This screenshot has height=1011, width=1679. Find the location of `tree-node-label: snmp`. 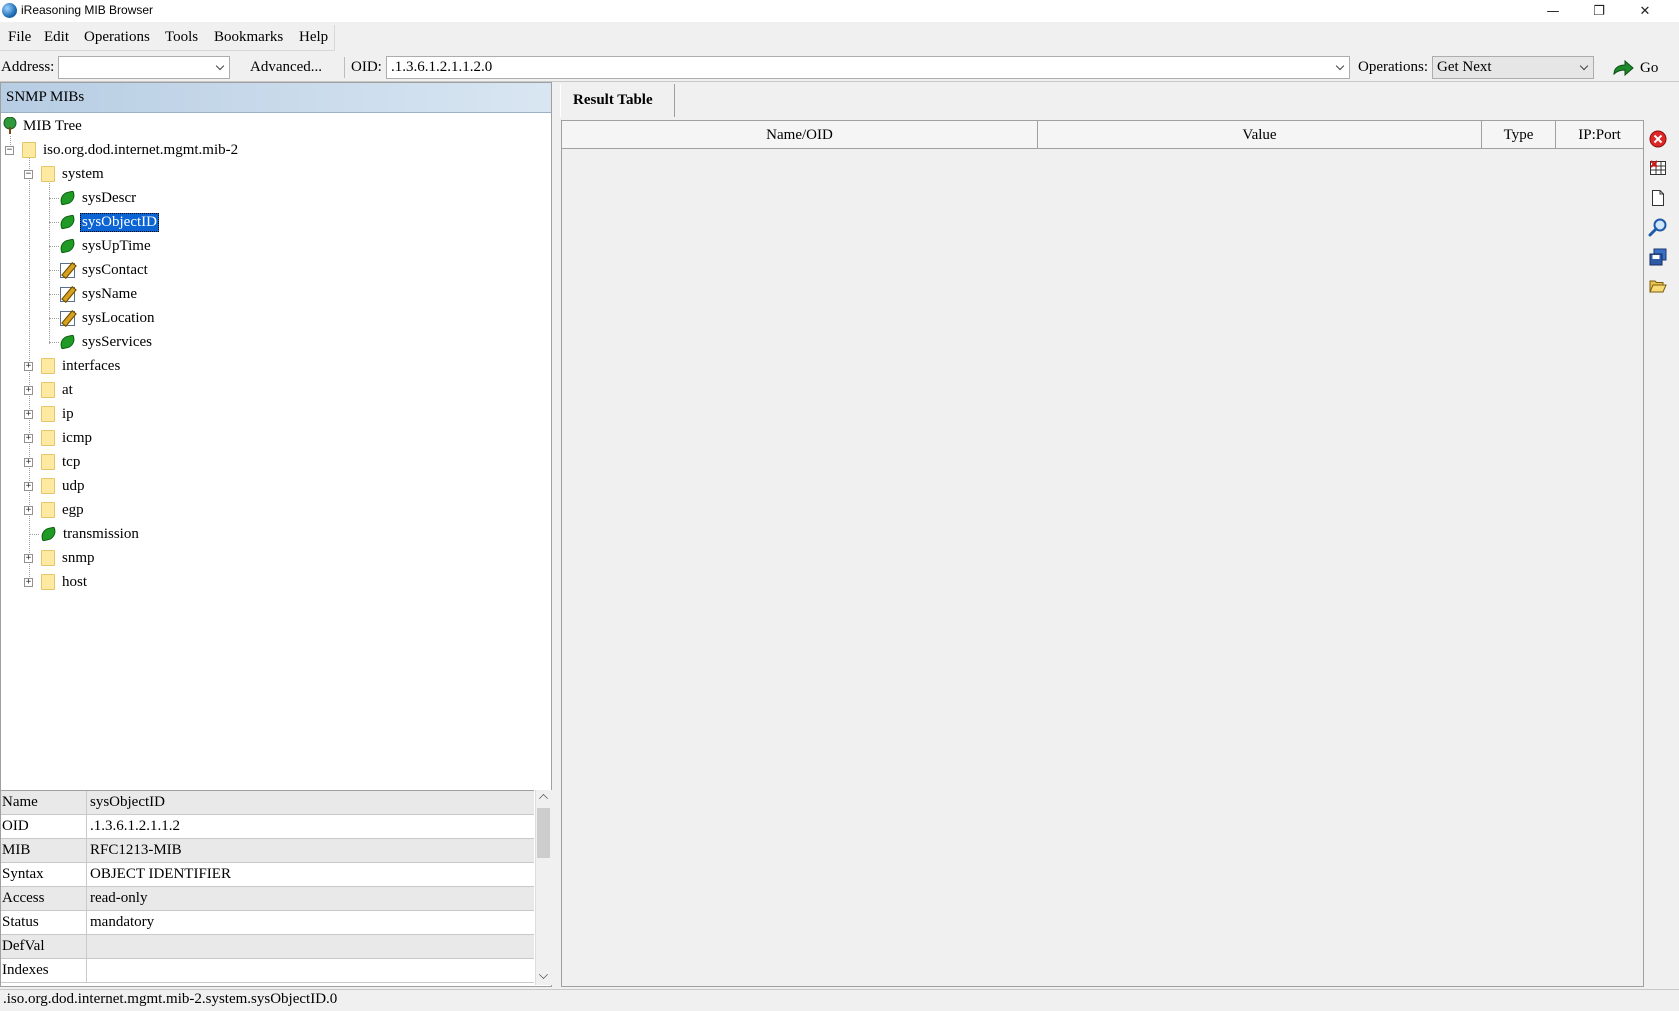

tree-node-label: snmp is located at coordinates (78, 557).